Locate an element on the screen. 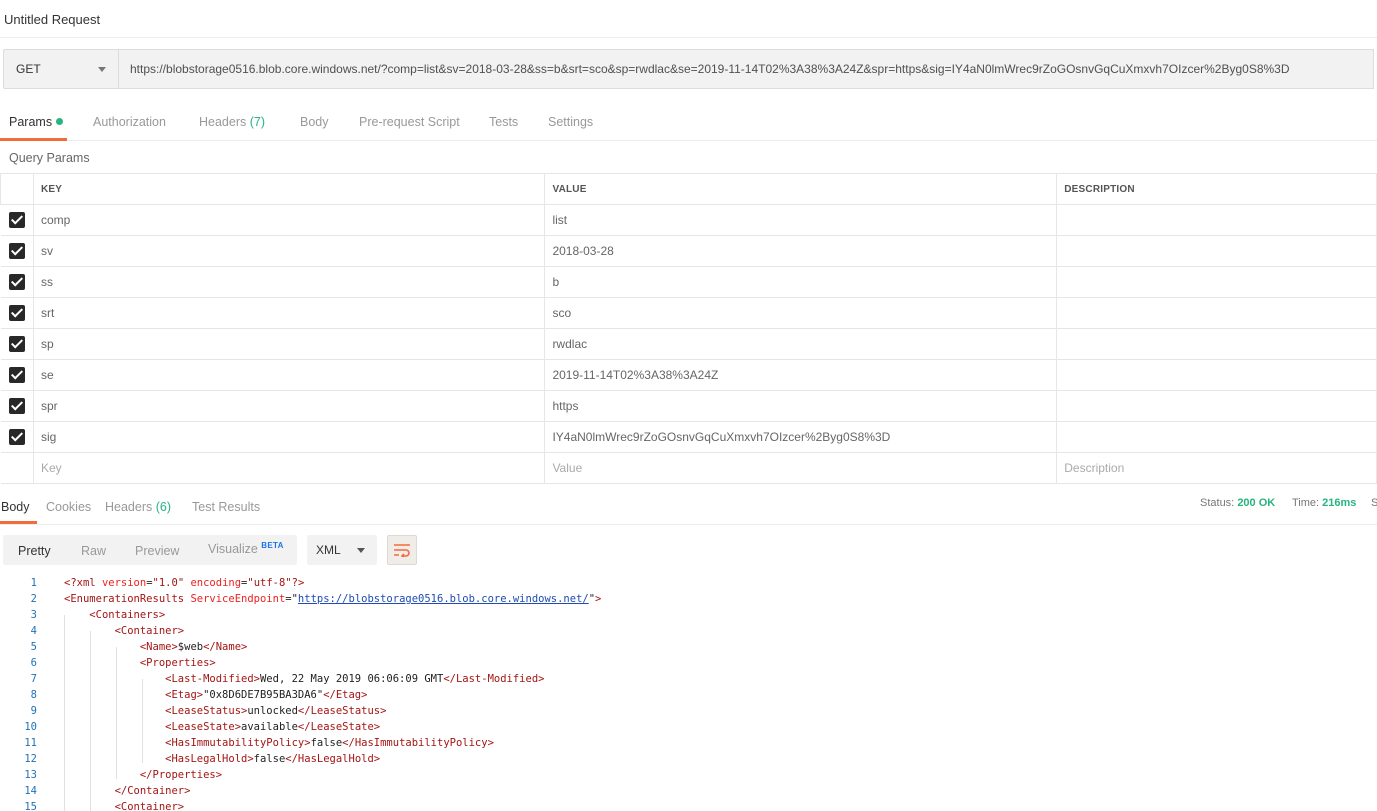 The width and height of the screenshot is (1377, 811). code-content: <HasLegalHold>false</HasLegalHold> is located at coordinates (222, 759).